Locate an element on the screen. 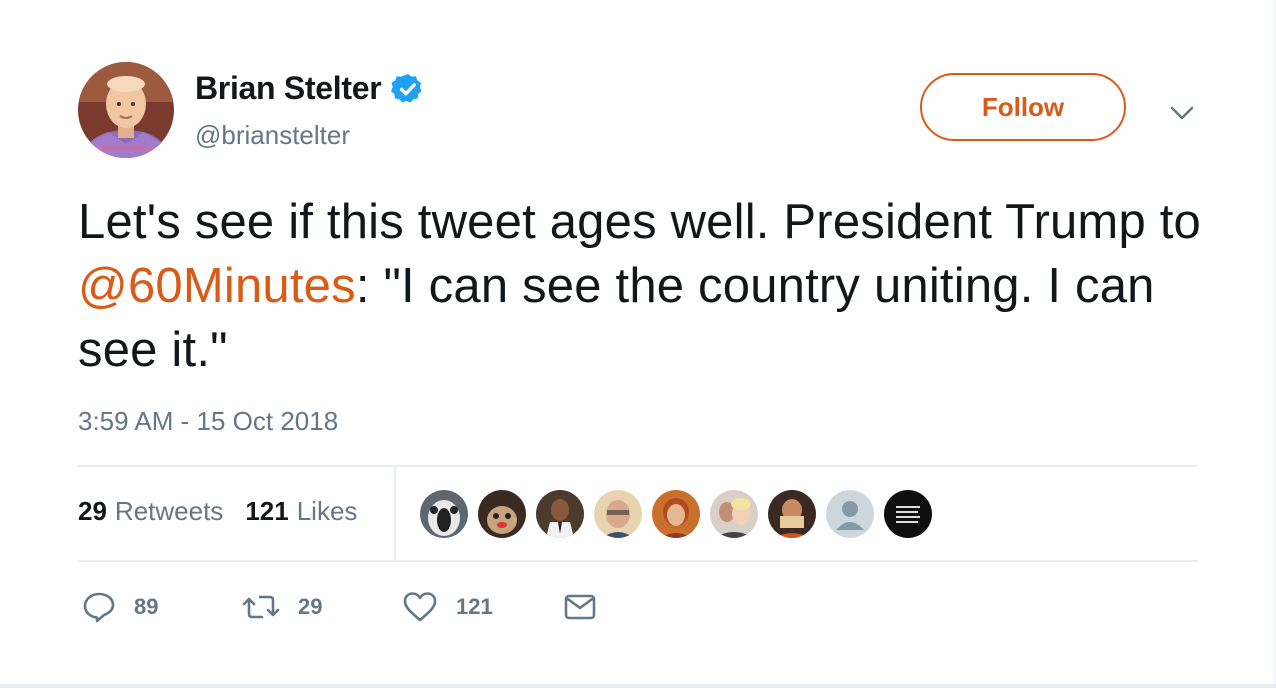  liker-avatars is located at coordinates (676, 514).